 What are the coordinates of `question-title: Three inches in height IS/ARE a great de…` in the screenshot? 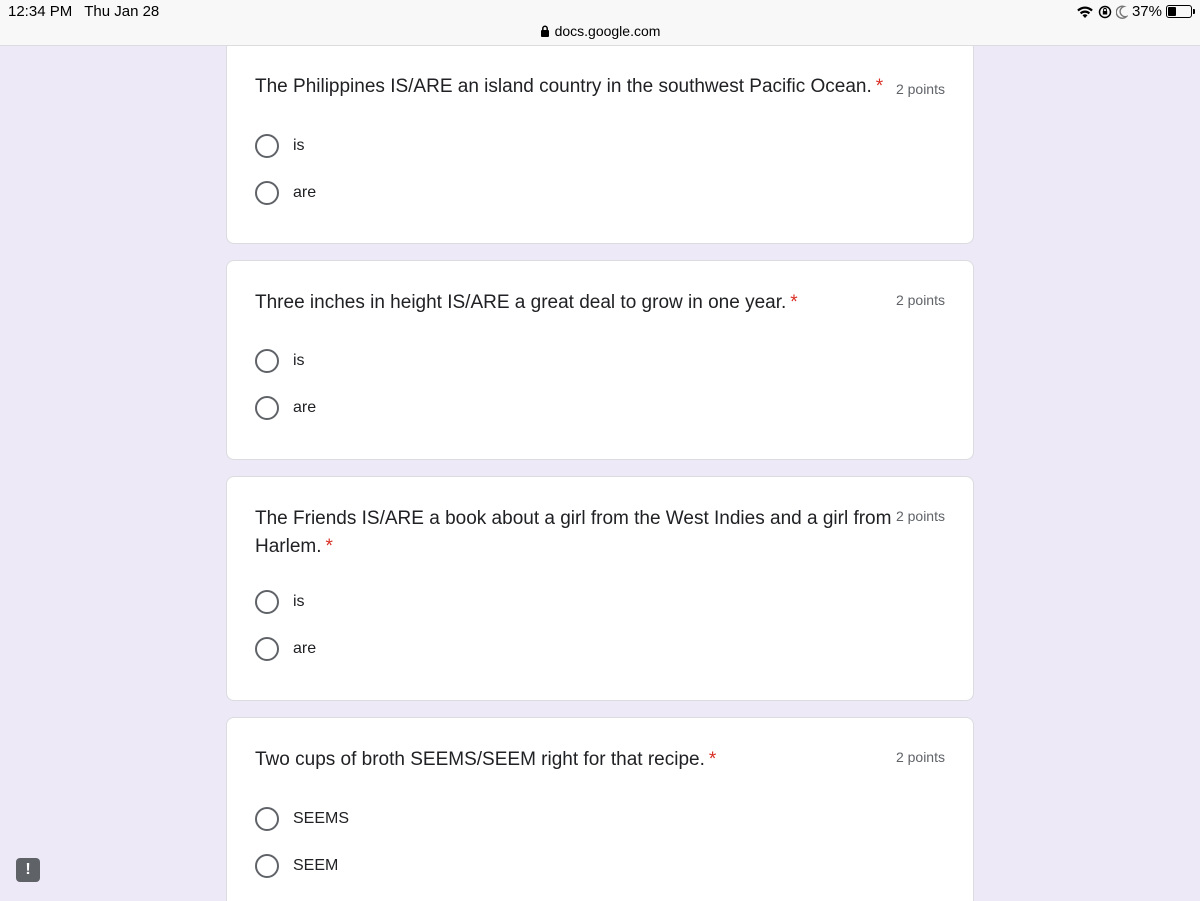 It's located at (575, 303).